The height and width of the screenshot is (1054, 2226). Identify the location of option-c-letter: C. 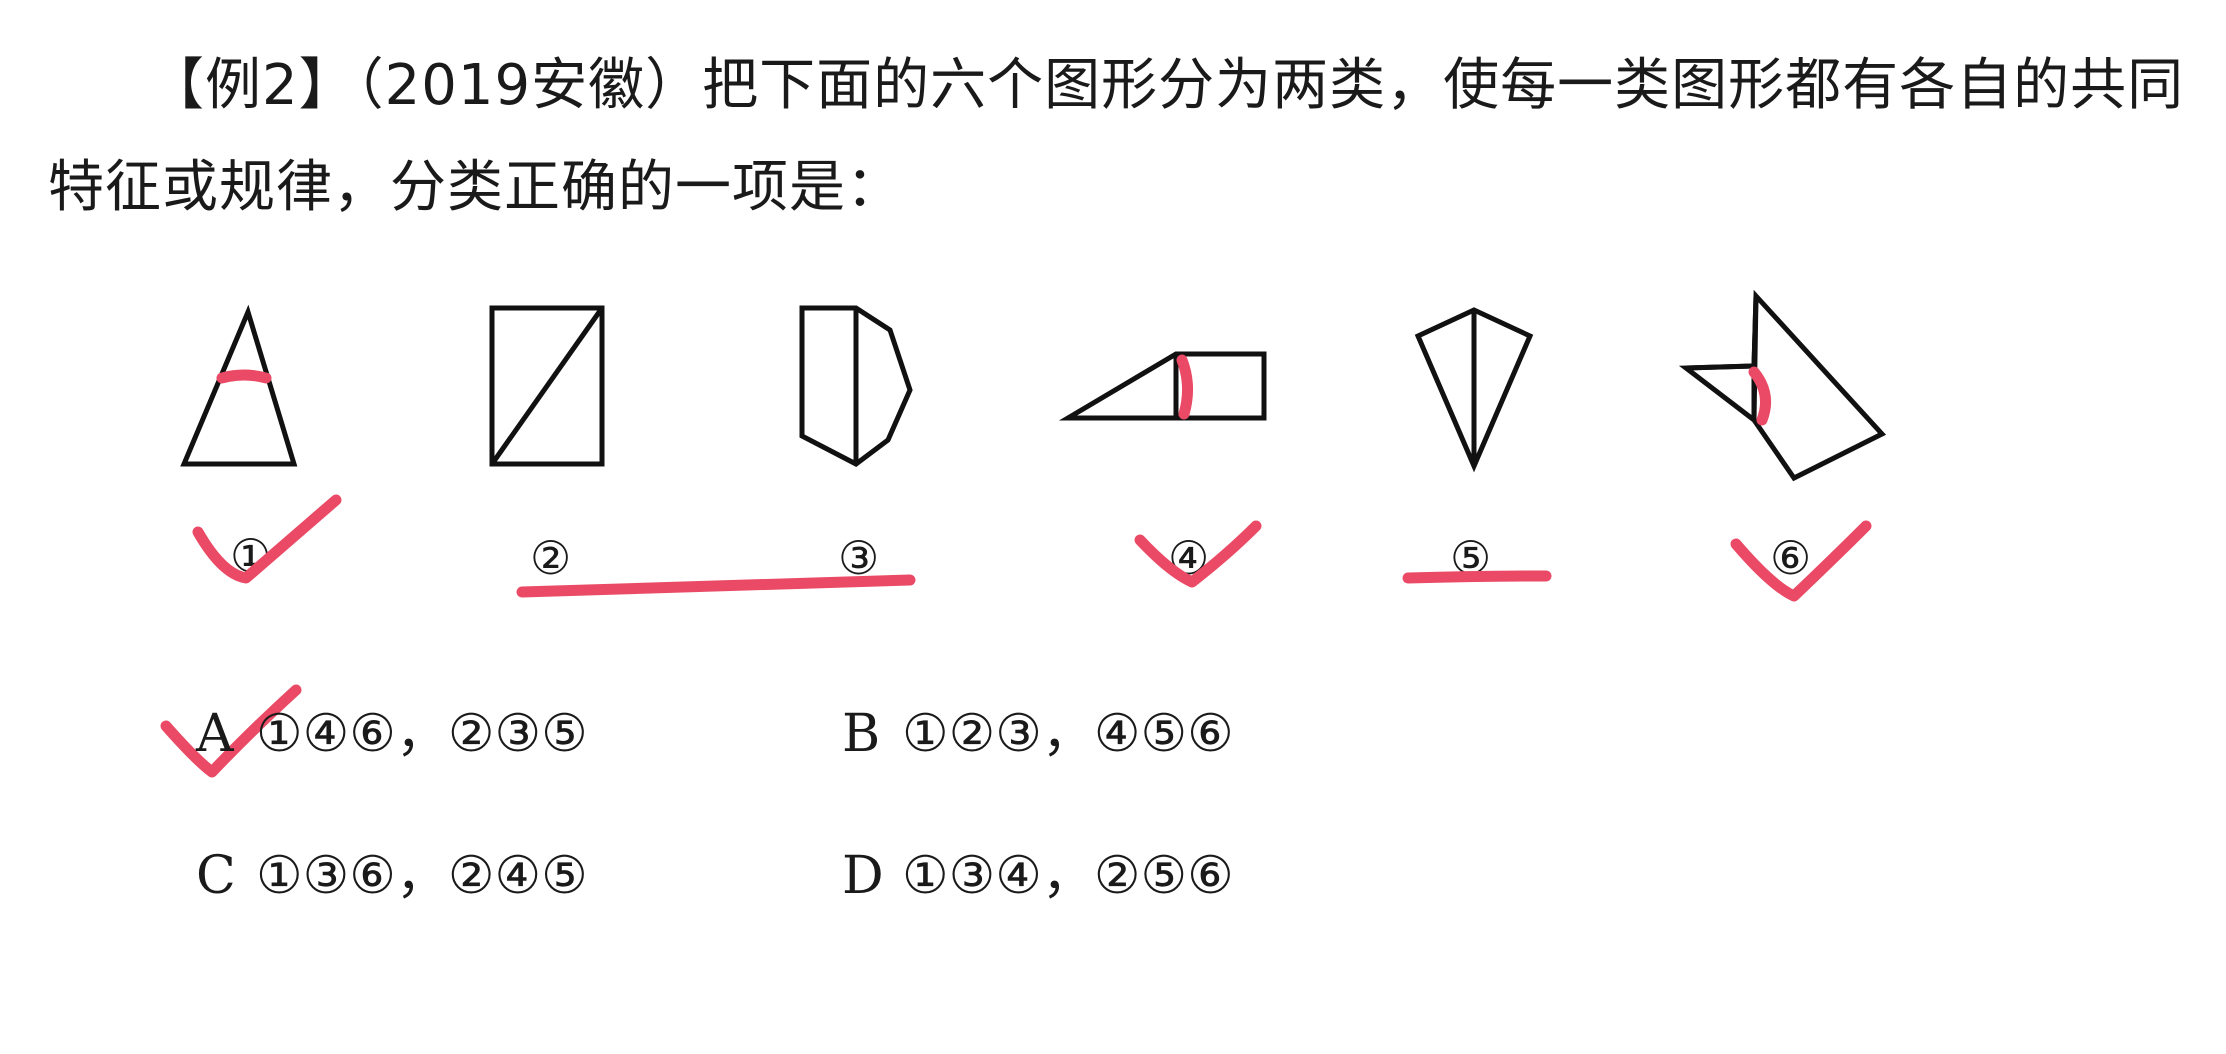
(216, 876).